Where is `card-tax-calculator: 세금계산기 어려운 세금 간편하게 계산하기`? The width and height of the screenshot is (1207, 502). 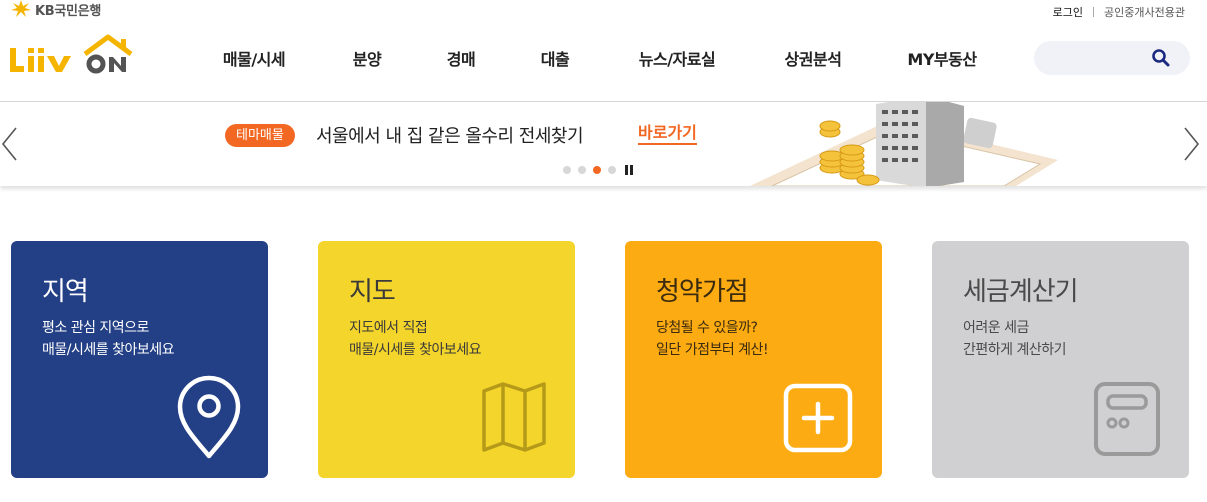 card-tax-calculator: 세금계산기 어려운 세금 간편하게 계산하기 is located at coordinates (1060, 359).